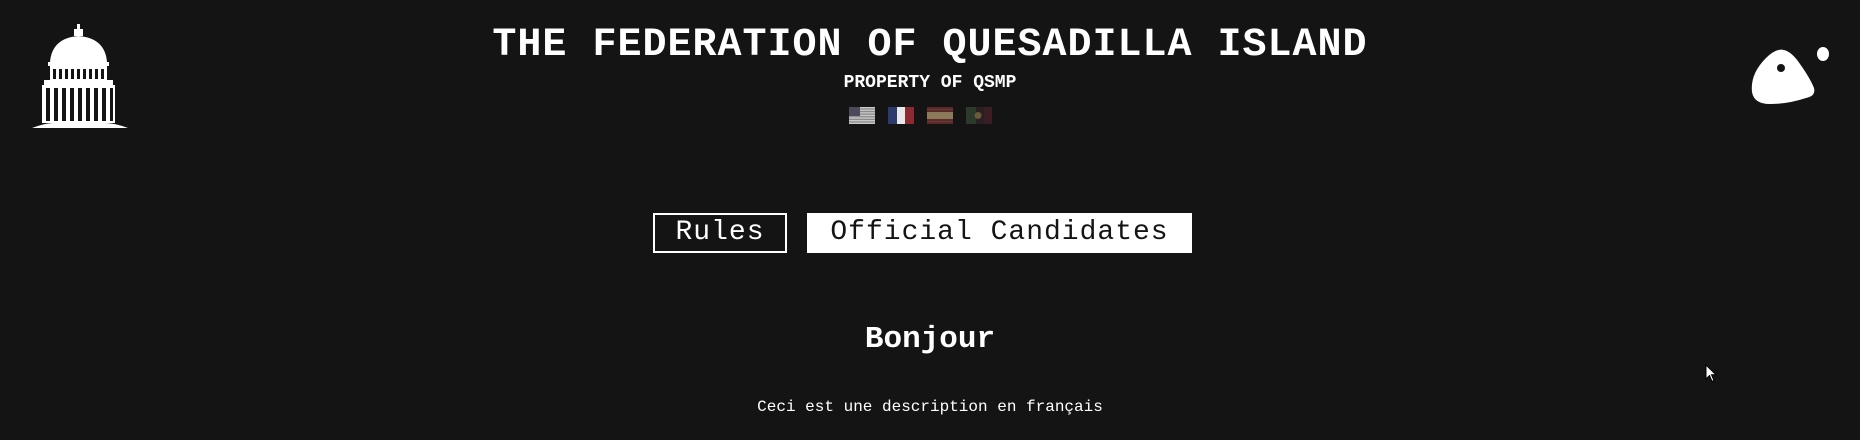 The height and width of the screenshot is (440, 1860). I want to click on usa-flag-icon, so click(862, 115).